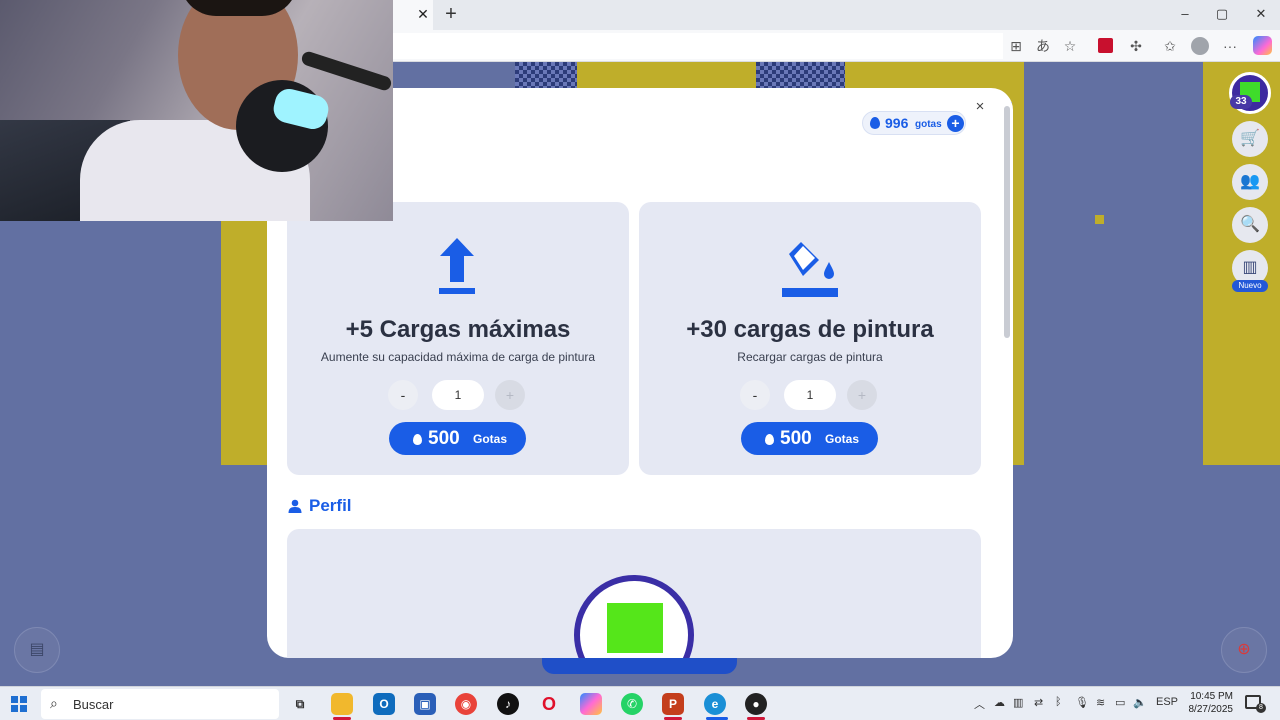 The height and width of the screenshot is (720, 1280). I want to click on item-description: Recargar cargas de pintura, so click(810, 357).